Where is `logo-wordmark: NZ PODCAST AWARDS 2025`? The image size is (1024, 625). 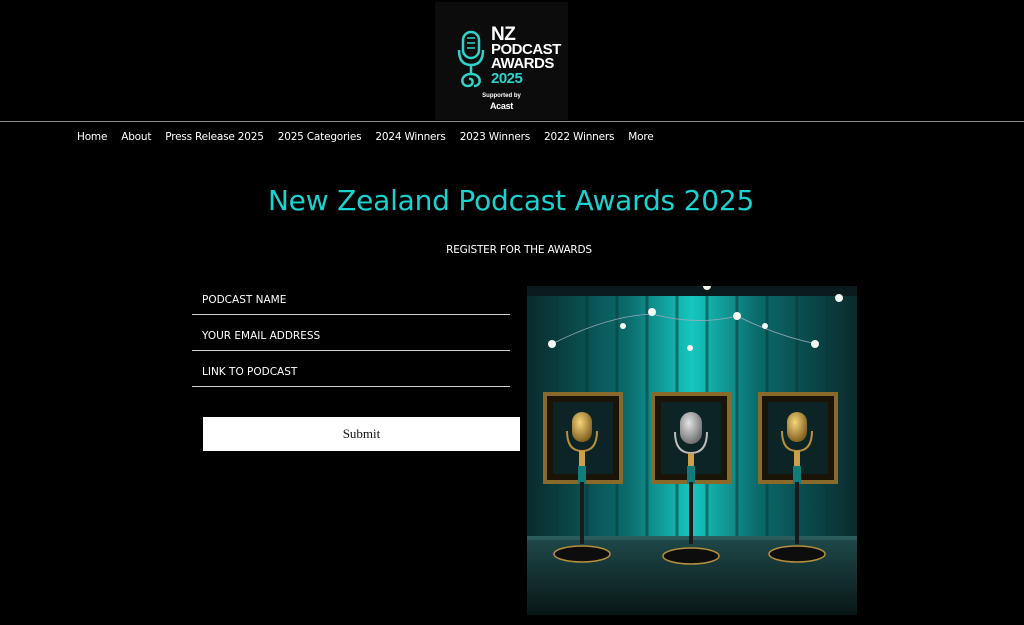
logo-wordmark: NZ PODCAST AWARDS 2025 is located at coordinates (526, 56).